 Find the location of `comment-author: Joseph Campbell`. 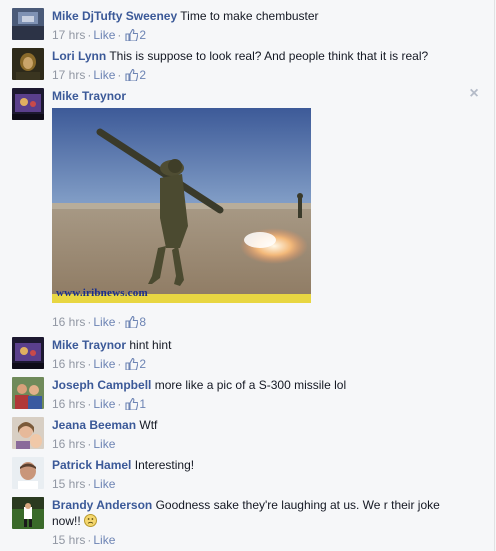

comment-author: Joseph Campbell is located at coordinates (101, 385).